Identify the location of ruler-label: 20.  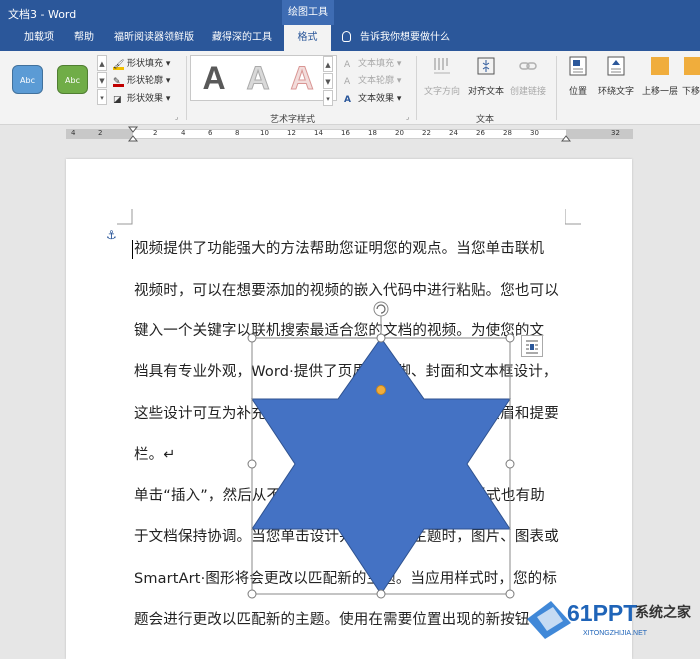
(399, 133).